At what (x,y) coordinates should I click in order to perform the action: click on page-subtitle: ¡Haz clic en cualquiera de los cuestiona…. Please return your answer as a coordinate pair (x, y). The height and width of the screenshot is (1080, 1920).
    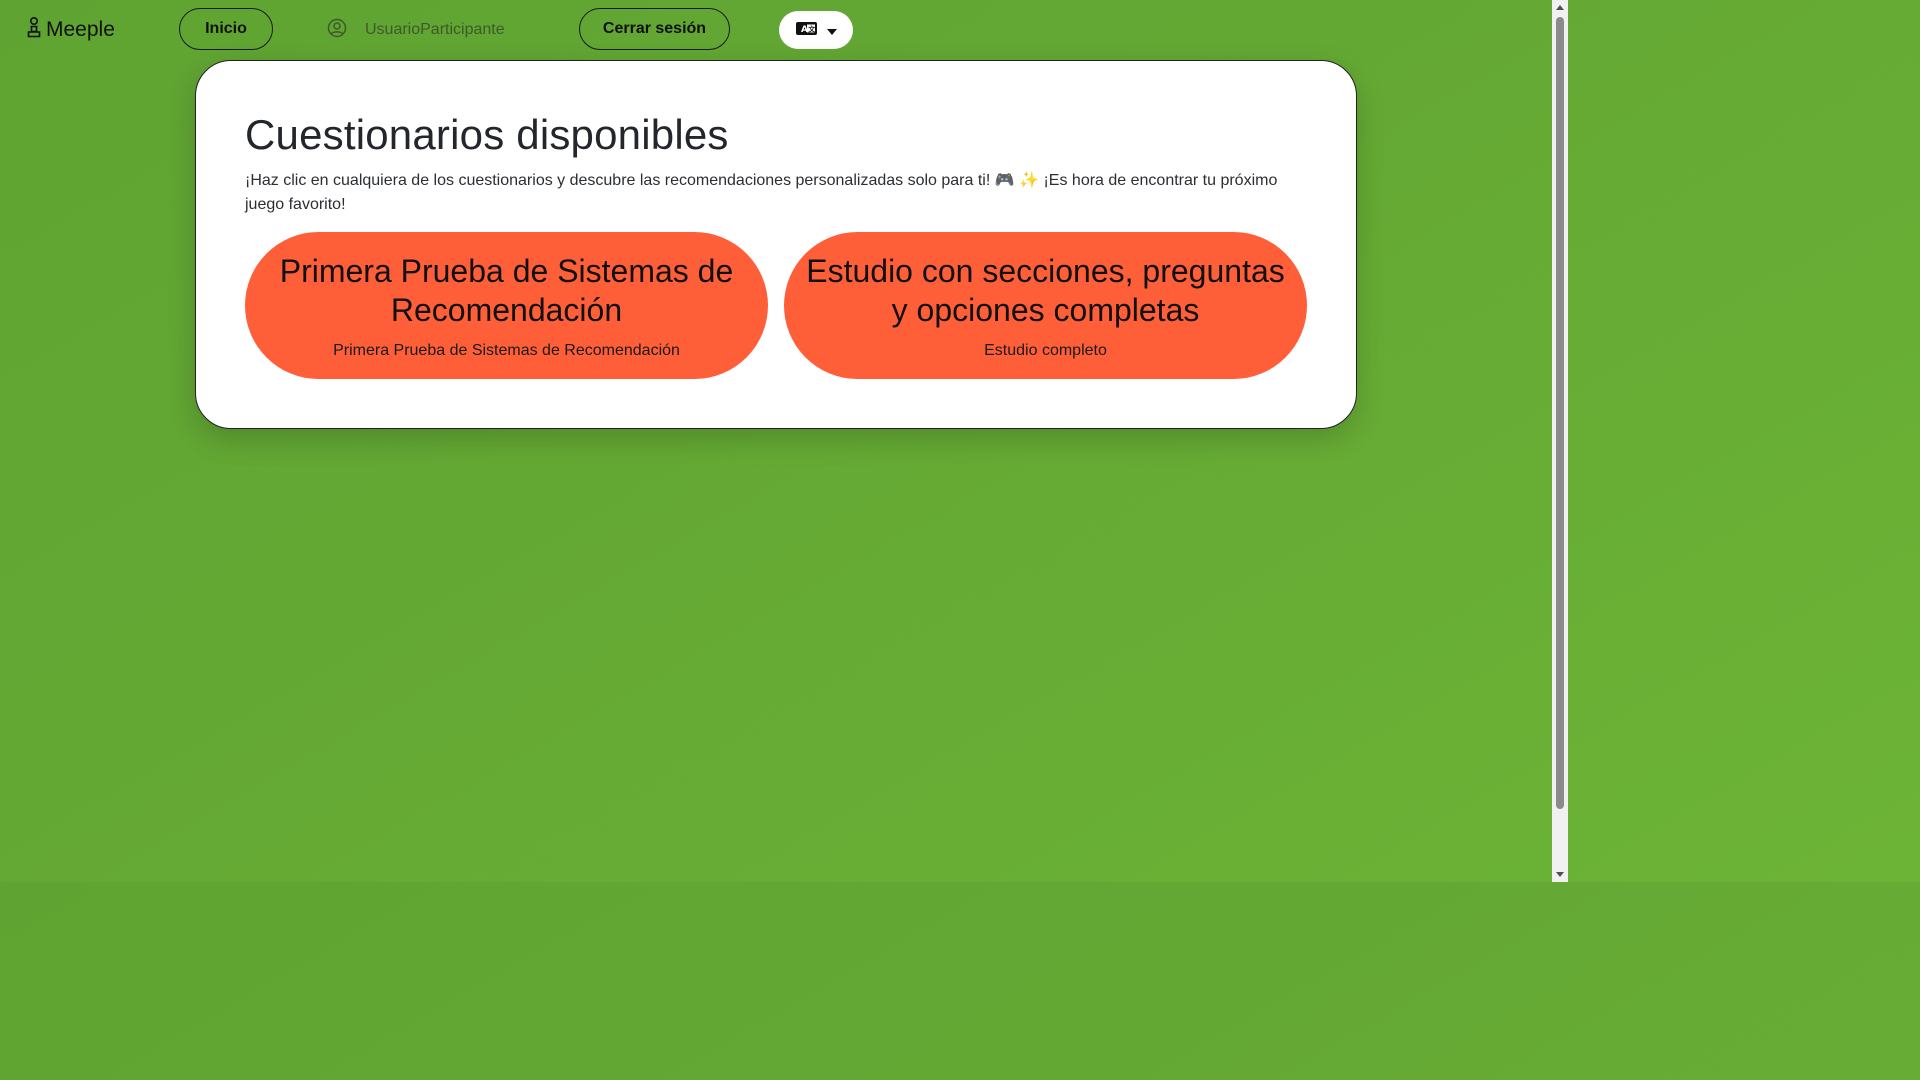
    Looking at the image, I should click on (761, 192).